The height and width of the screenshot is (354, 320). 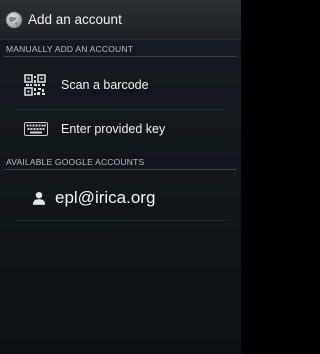 What do you see at coordinates (75, 19) in the screenshot?
I see `page-title: Add an account` at bounding box center [75, 19].